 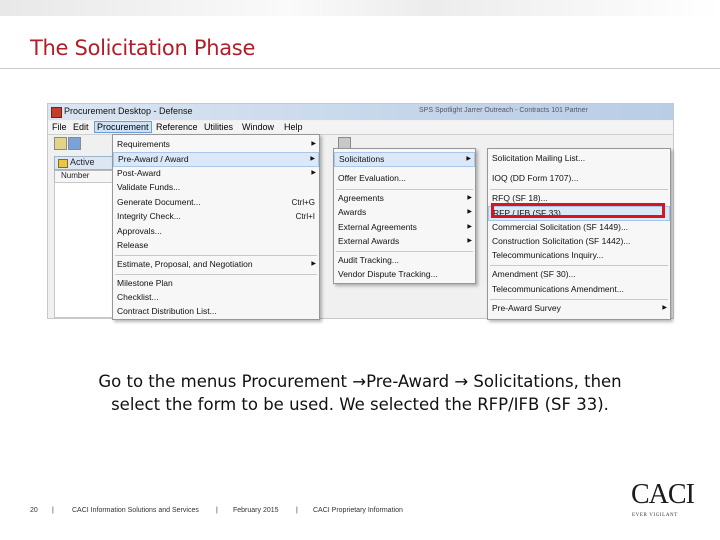 What do you see at coordinates (404, 198) in the screenshot?
I see `menu-item-agreements: Agreements ▶` at bounding box center [404, 198].